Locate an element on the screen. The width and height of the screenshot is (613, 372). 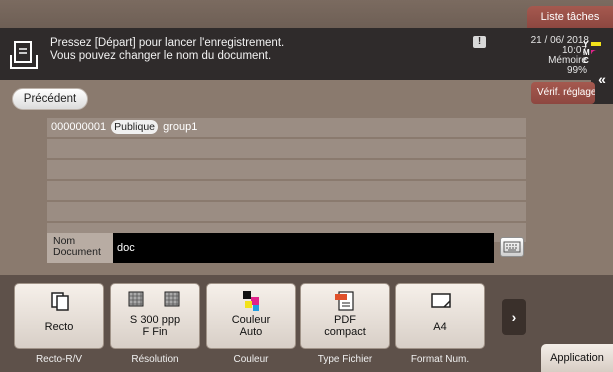
type-fichier-value-line-1: PDF is located at coordinates (345, 320).